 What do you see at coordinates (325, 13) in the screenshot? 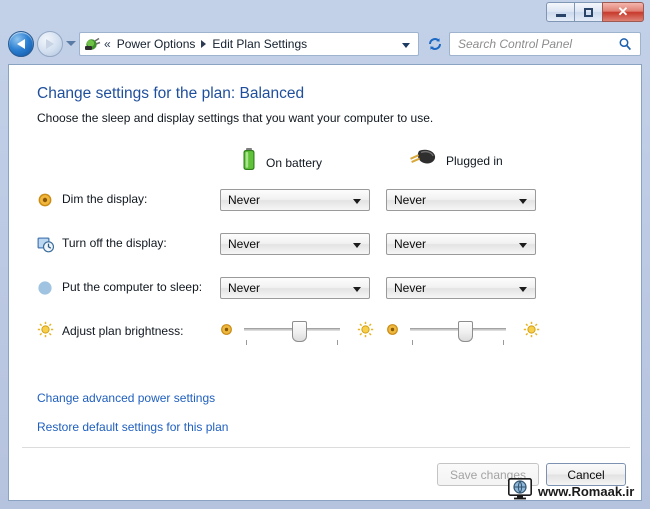
I see `title-bar: ✕` at bounding box center [325, 13].